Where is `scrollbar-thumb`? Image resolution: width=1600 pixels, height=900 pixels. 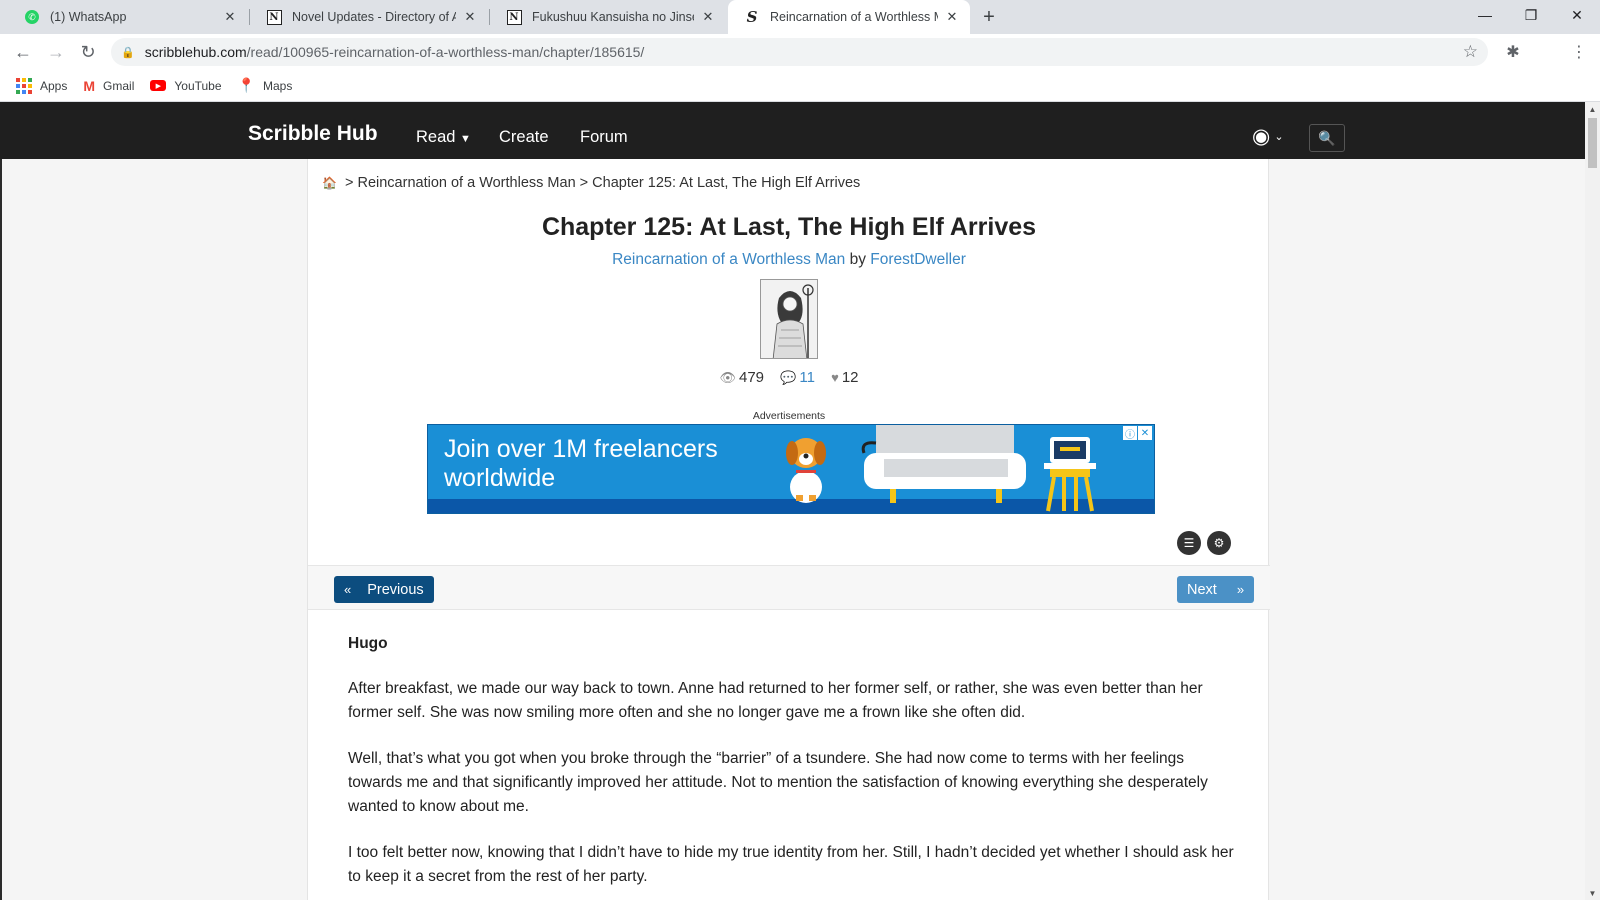 scrollbar-thumb is located at coordinates (1592, 143).